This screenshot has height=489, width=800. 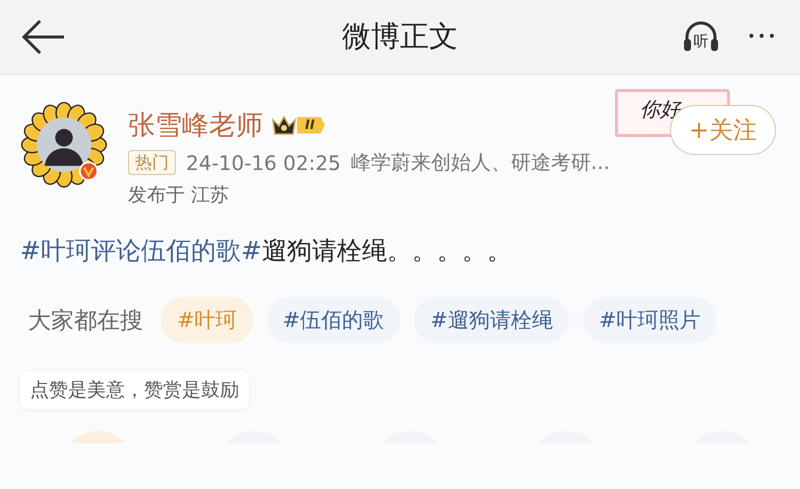 I want to click on back-icon, so click(x=43, y=37).